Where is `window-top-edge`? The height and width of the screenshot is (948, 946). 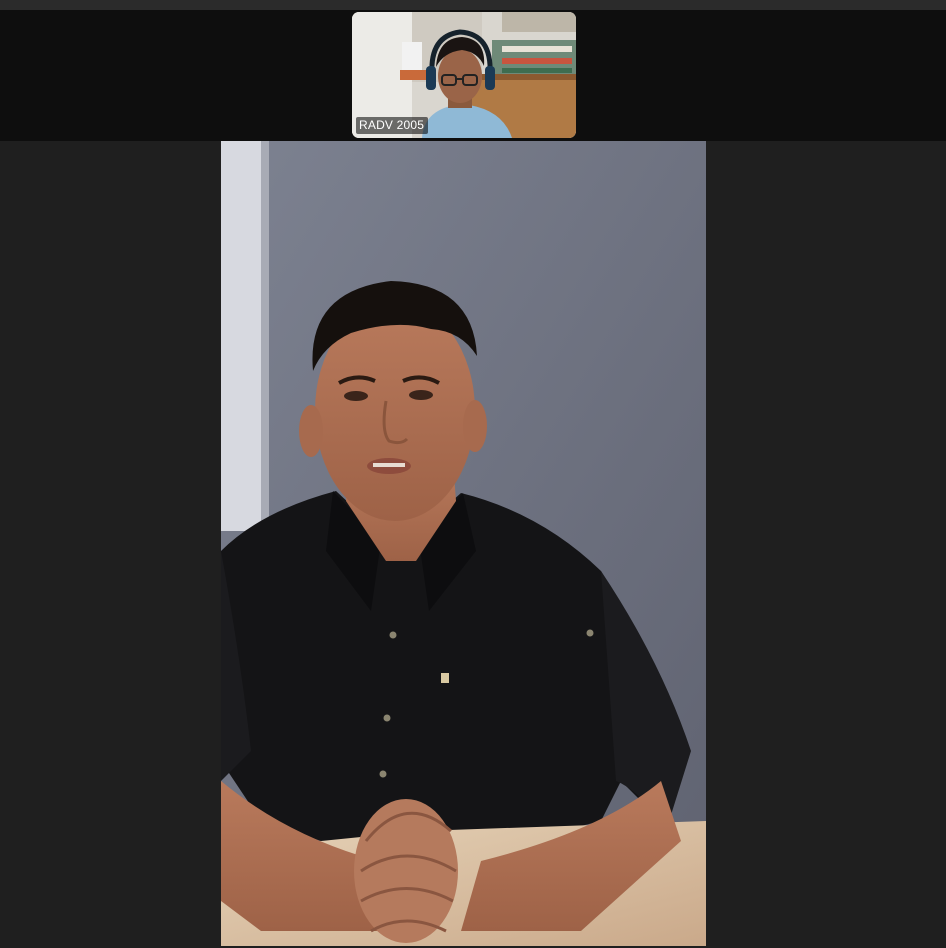 window-top-edge is located at coordinates (473, 5).